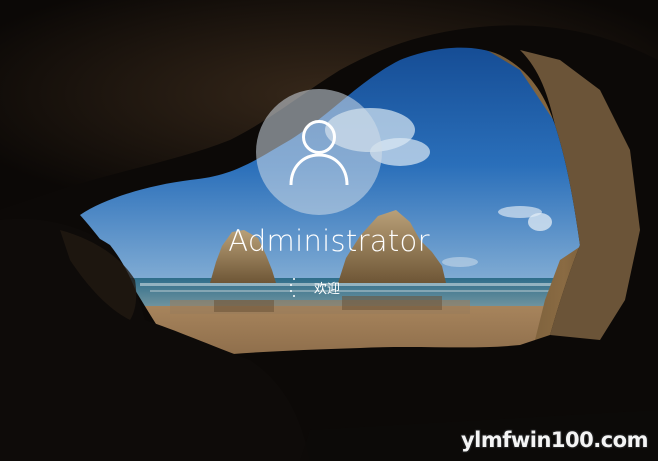  What do you see at coordinates (310, 287) in the screenshot?
I see `sign-in-status: 欢迎` at bounding box center [310, 287].